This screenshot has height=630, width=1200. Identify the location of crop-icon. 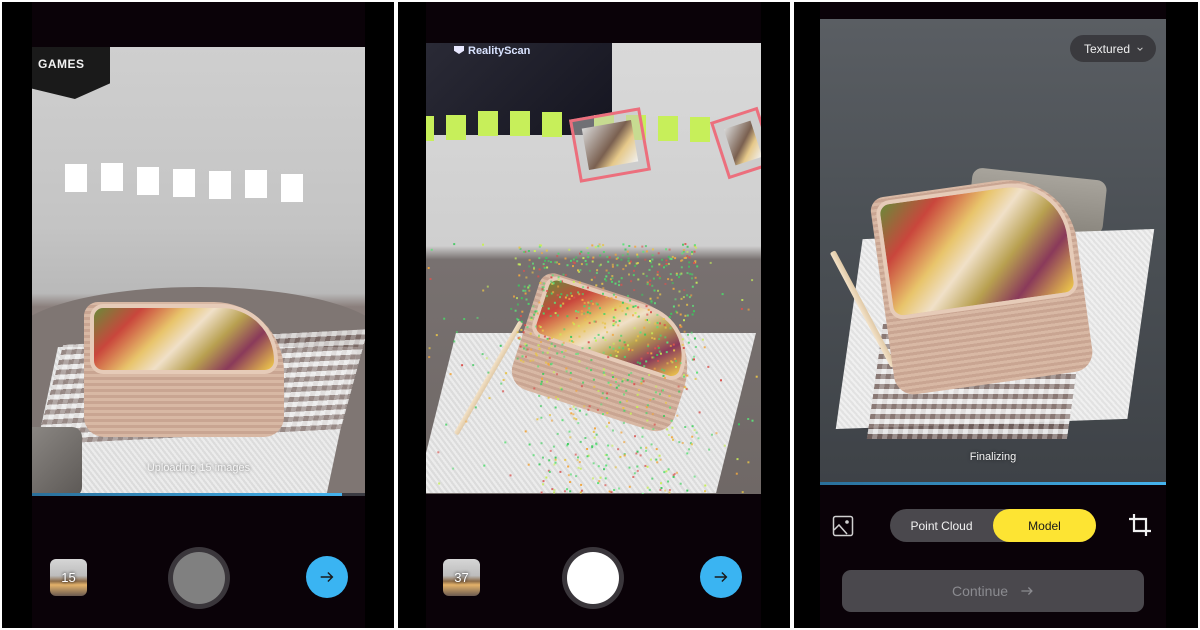
(1140, 525).